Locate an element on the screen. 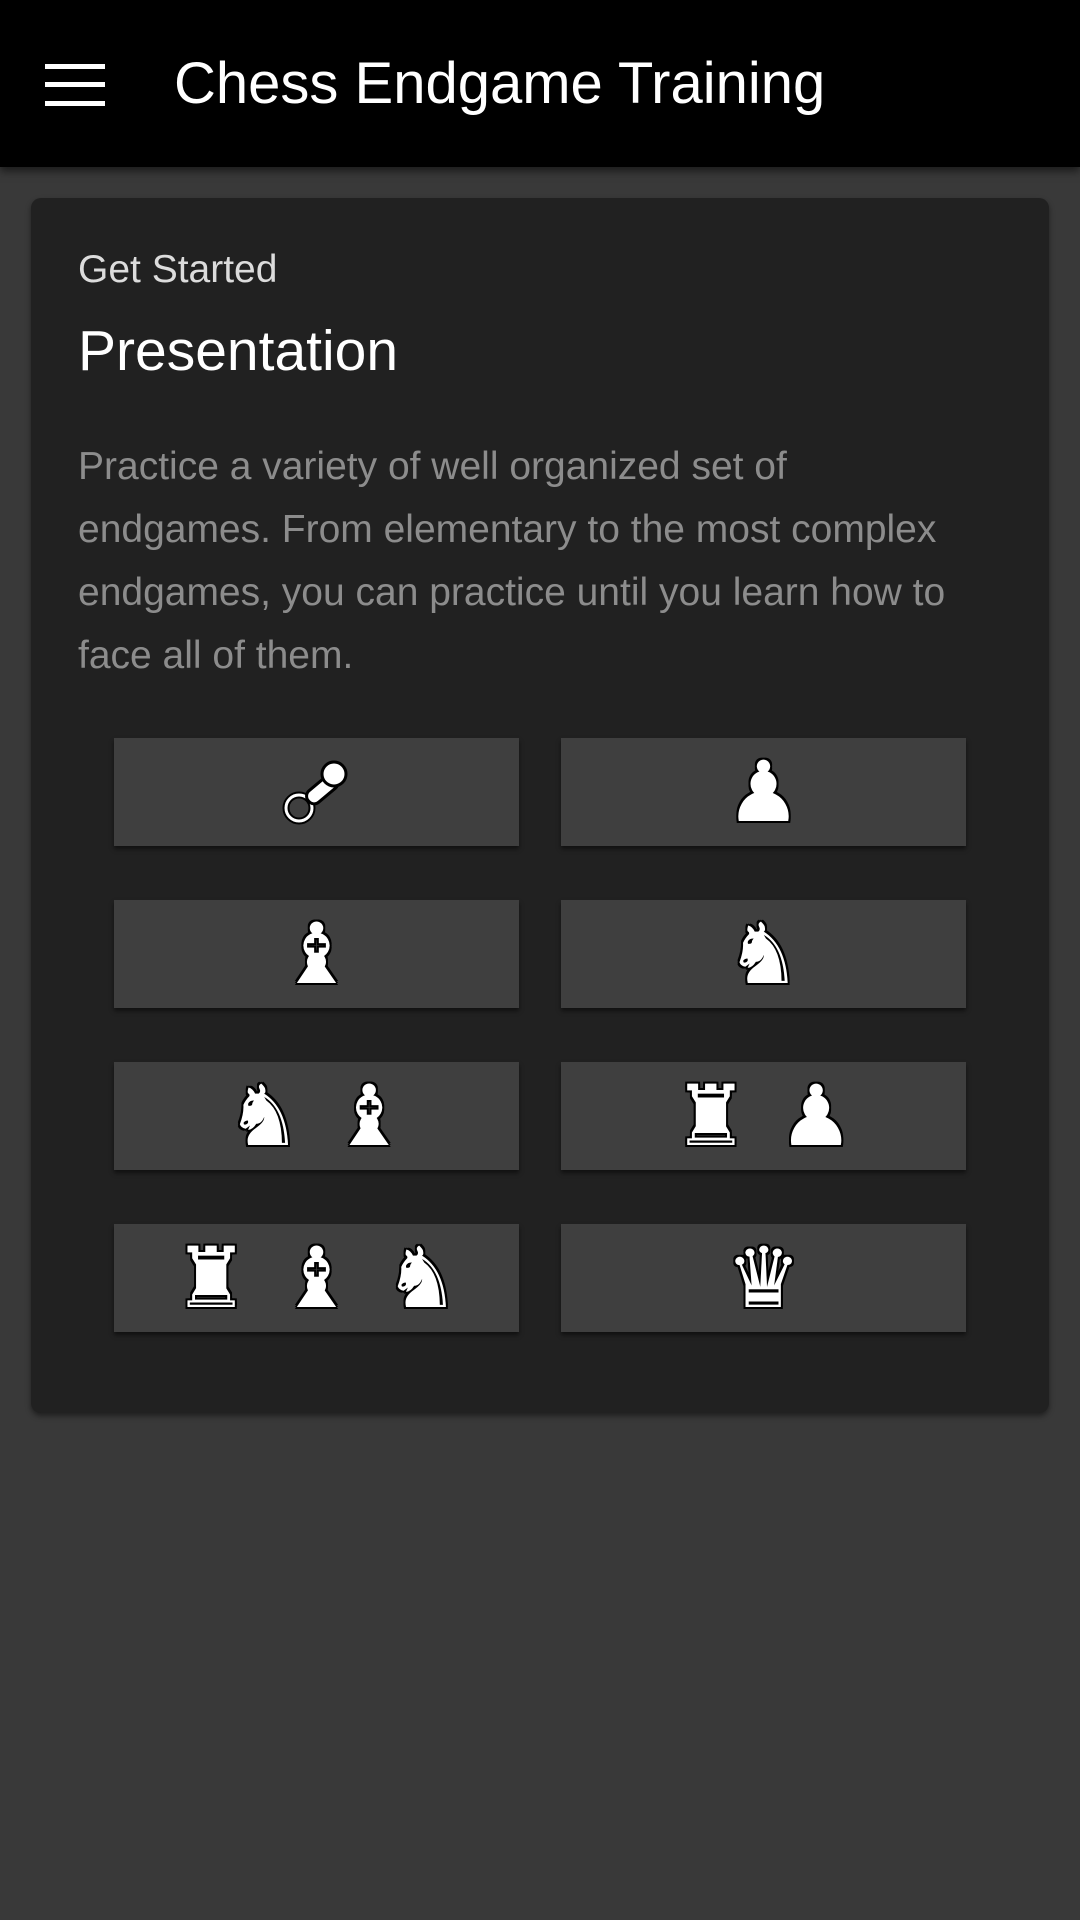  pacifier-icon is located at coordinates (314, 792).